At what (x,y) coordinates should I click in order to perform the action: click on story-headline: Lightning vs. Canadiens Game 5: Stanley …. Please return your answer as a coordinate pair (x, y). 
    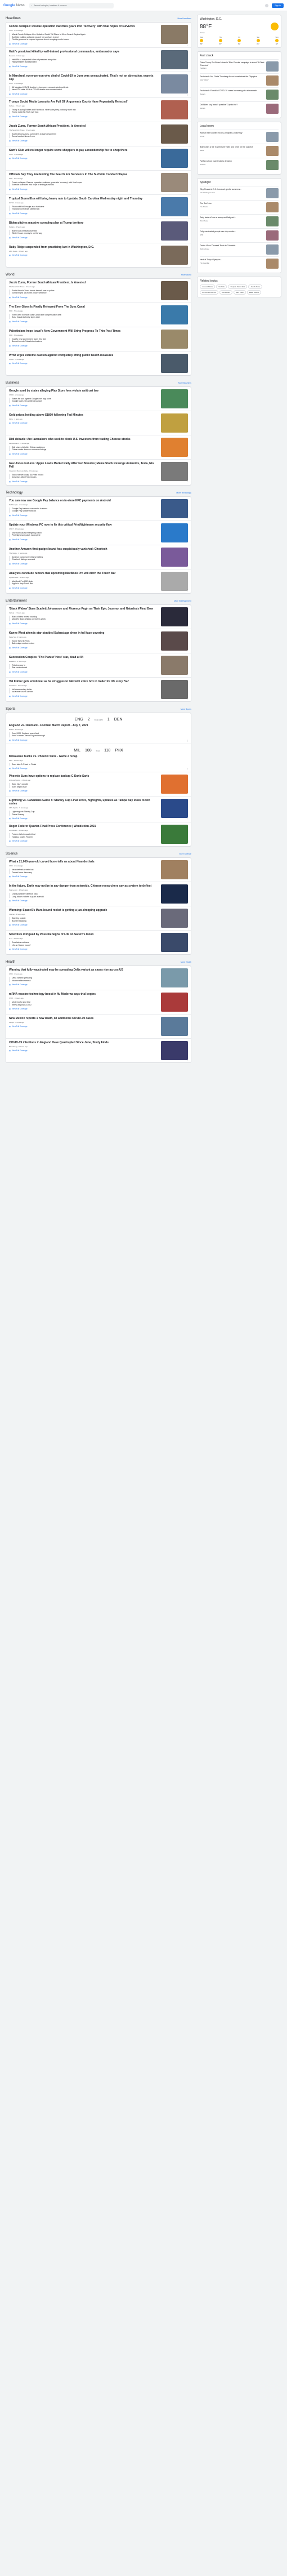
    Looking at the image, I should click on (84, 802).